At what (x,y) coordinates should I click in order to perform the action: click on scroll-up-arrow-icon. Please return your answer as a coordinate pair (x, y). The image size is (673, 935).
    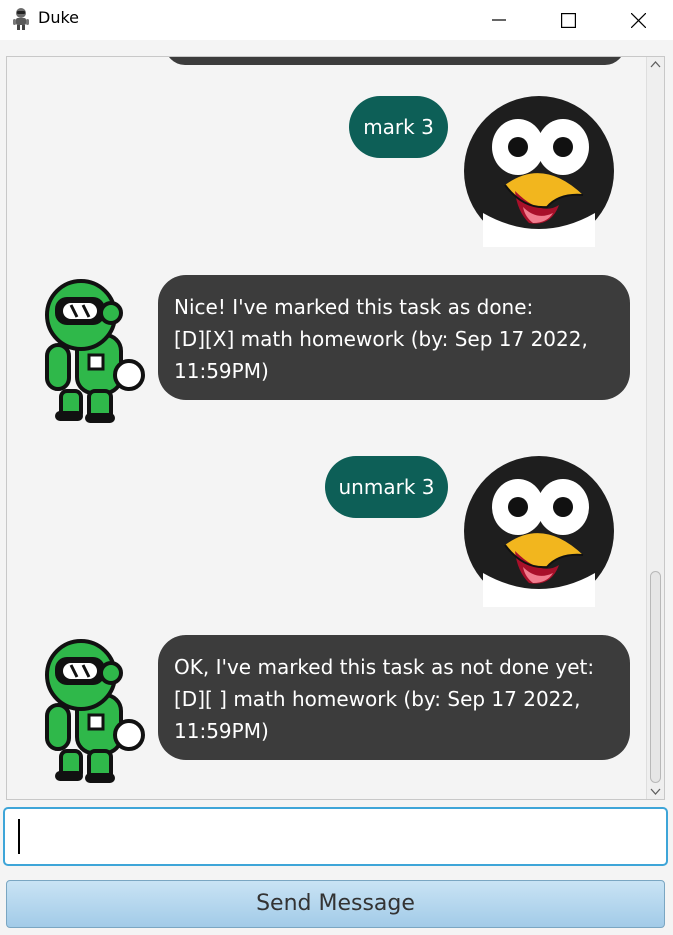
    Looking at the image, I should click on (655, 64).